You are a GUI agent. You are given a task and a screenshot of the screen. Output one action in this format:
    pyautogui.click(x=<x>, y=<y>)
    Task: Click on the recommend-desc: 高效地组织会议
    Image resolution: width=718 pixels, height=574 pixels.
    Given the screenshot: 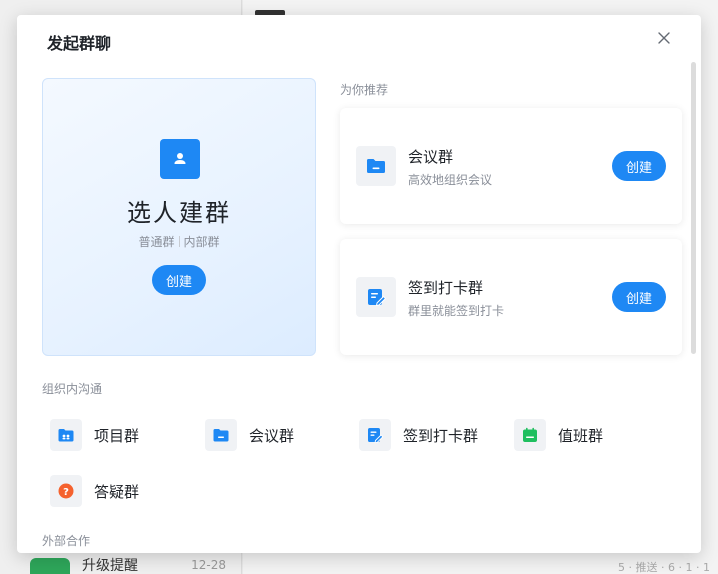 What is the action you would take?
    pyautogui.click(x=450, y=180)
    